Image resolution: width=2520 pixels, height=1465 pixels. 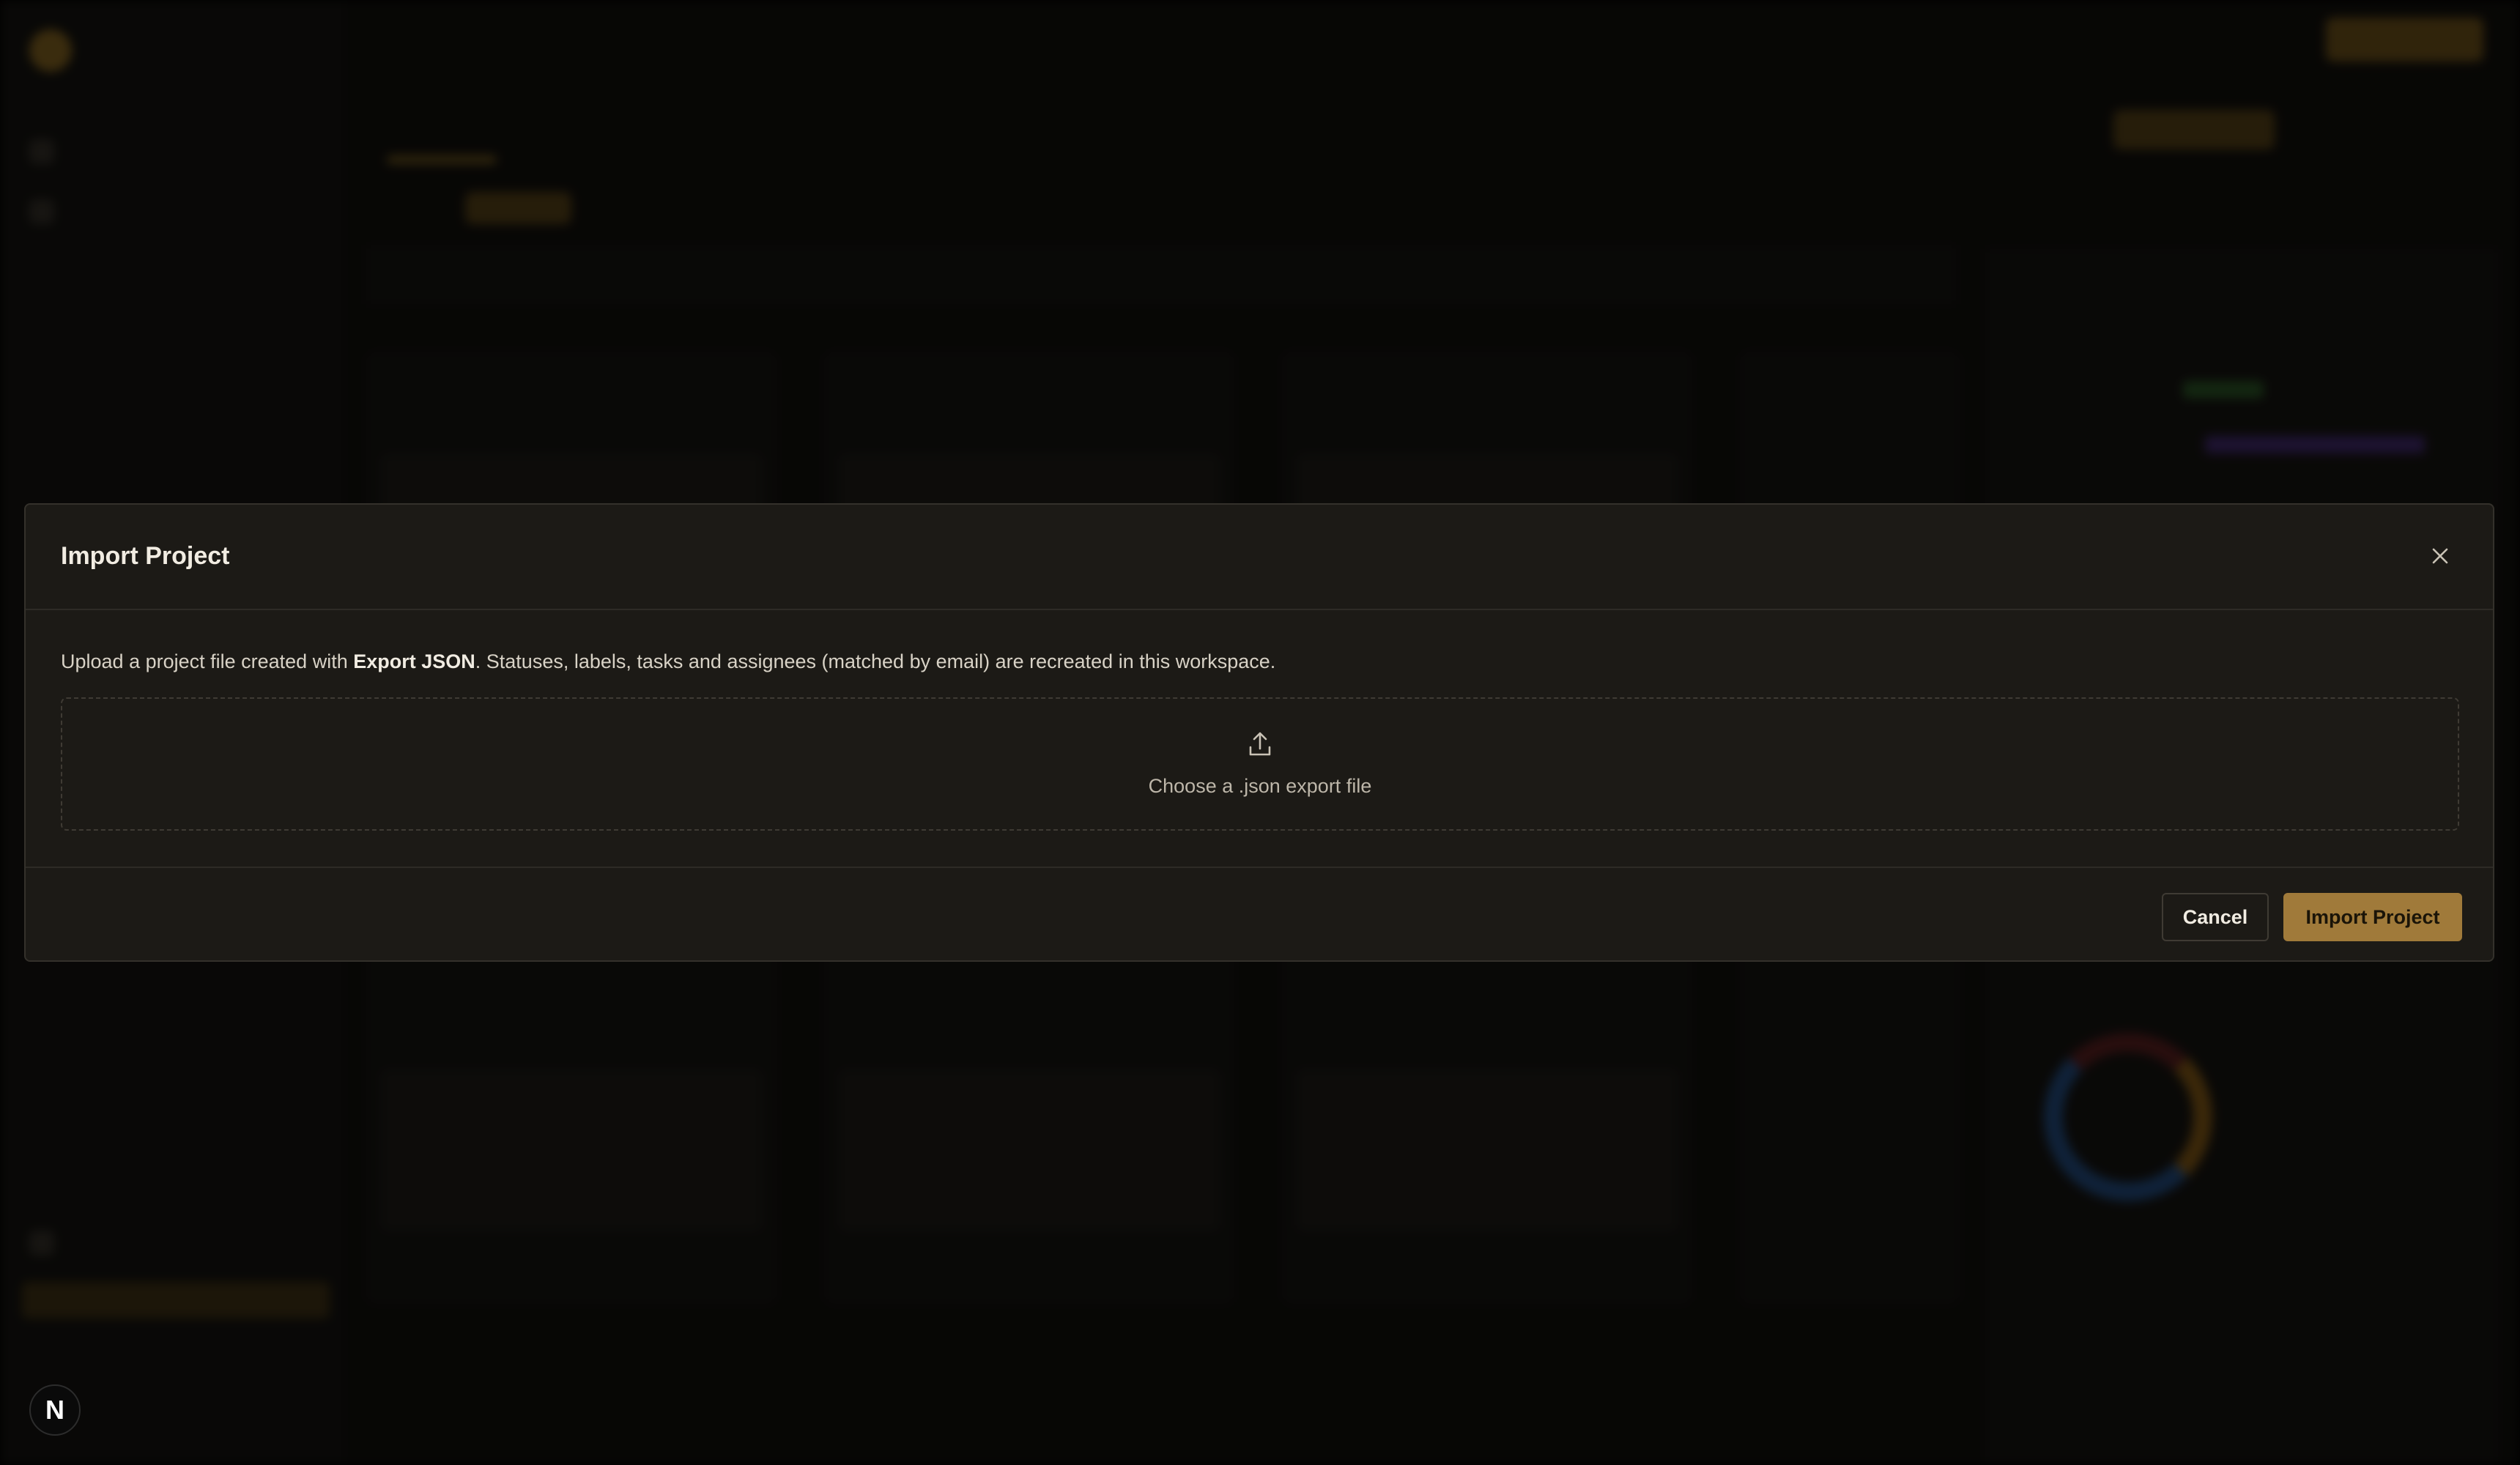 What do you see at coordinates (414, 661) in the screenshot?
I see `description-emphasis: Export JSON` at bounding box center [414, 661].